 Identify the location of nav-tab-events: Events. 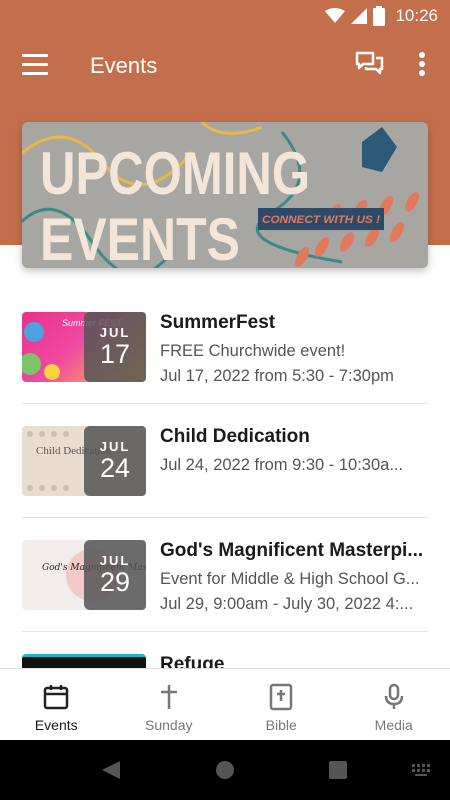
(56, 704).